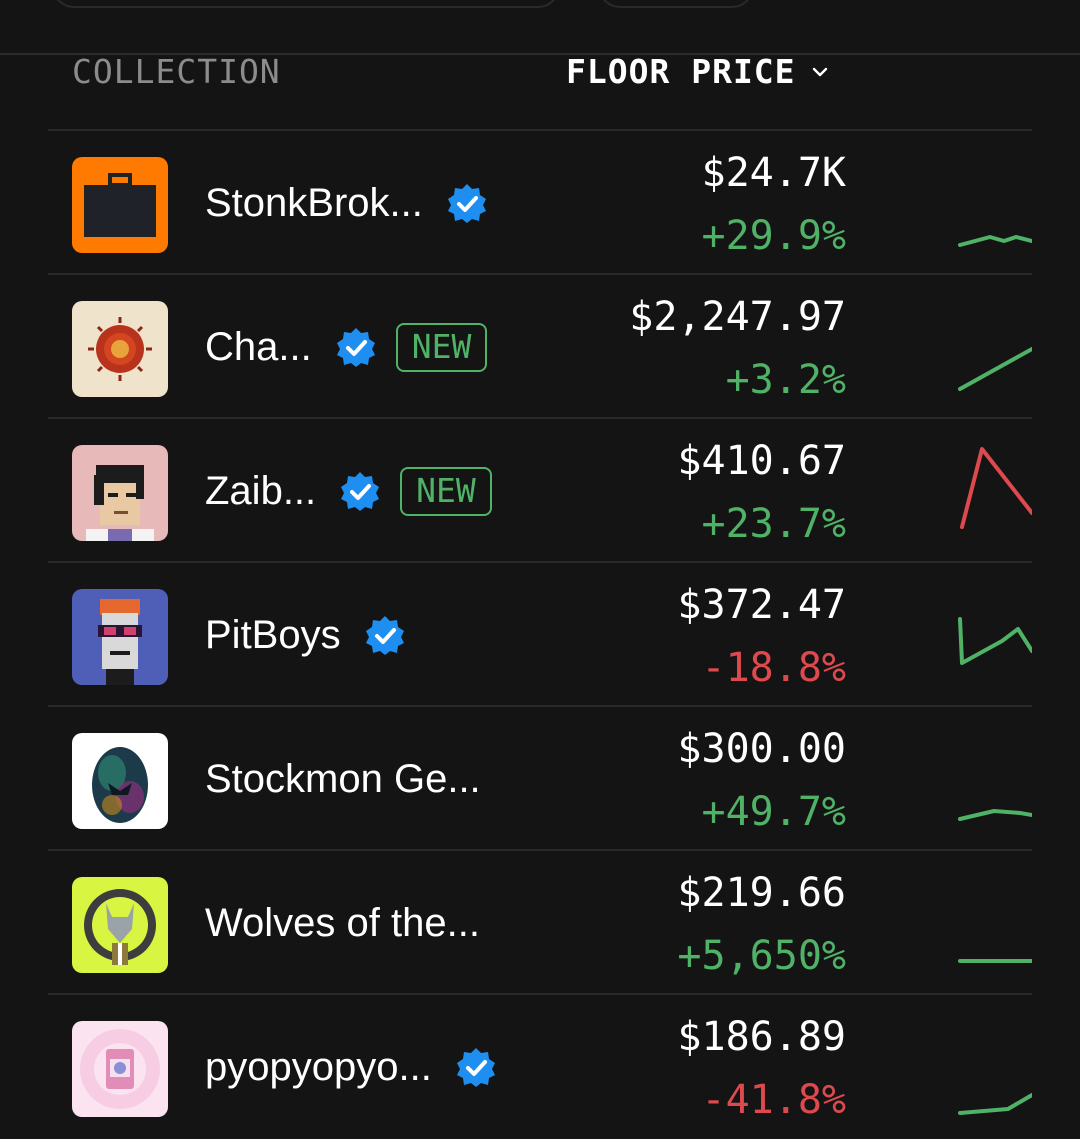 Image resolution: width=1080 pixels, height=1139 pixels. I want to click on sun-coin-icon, so click(120, 349).